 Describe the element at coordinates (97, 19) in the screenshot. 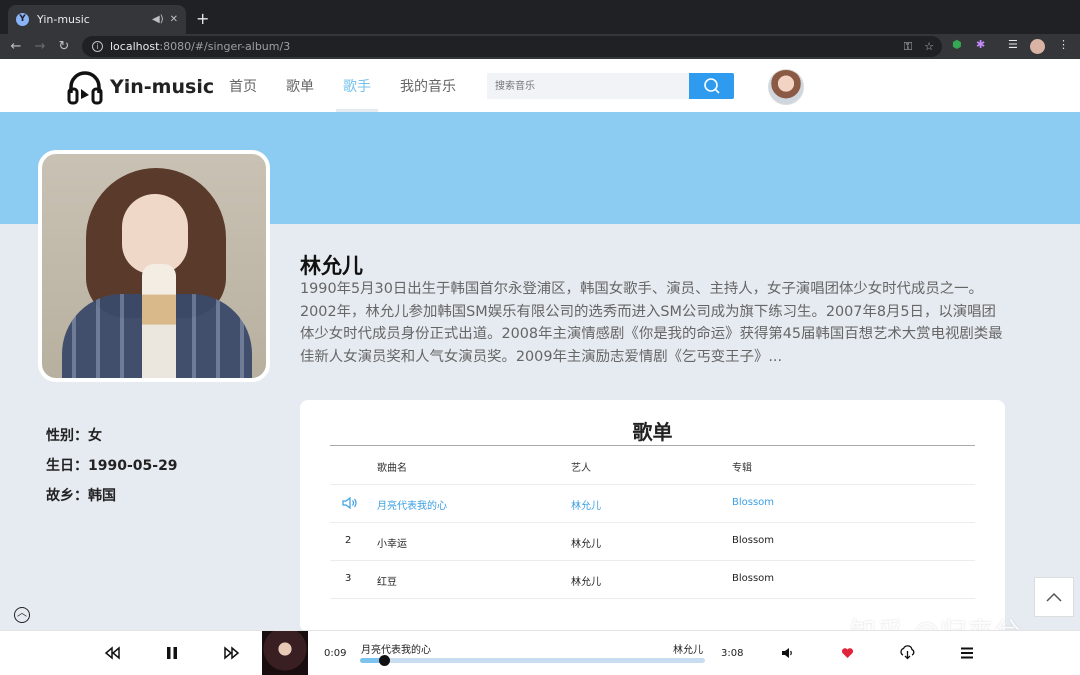

I see `browser-tab: Y Yin-music ◀) ✕` at that location.